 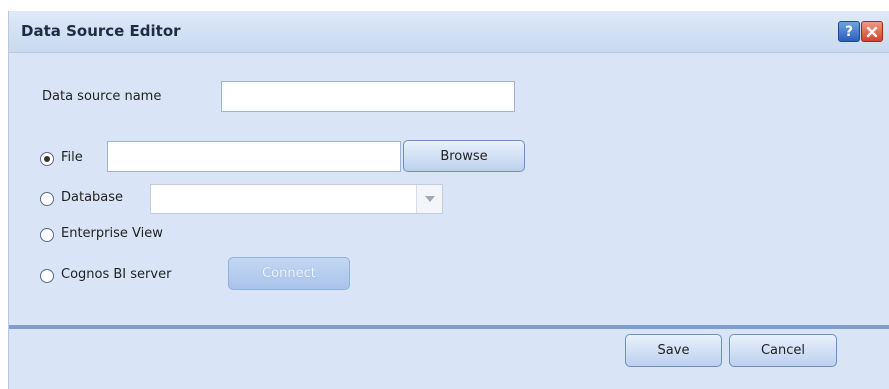 I want to click on connect-button-label: Connect, so click(x=289, y=273).